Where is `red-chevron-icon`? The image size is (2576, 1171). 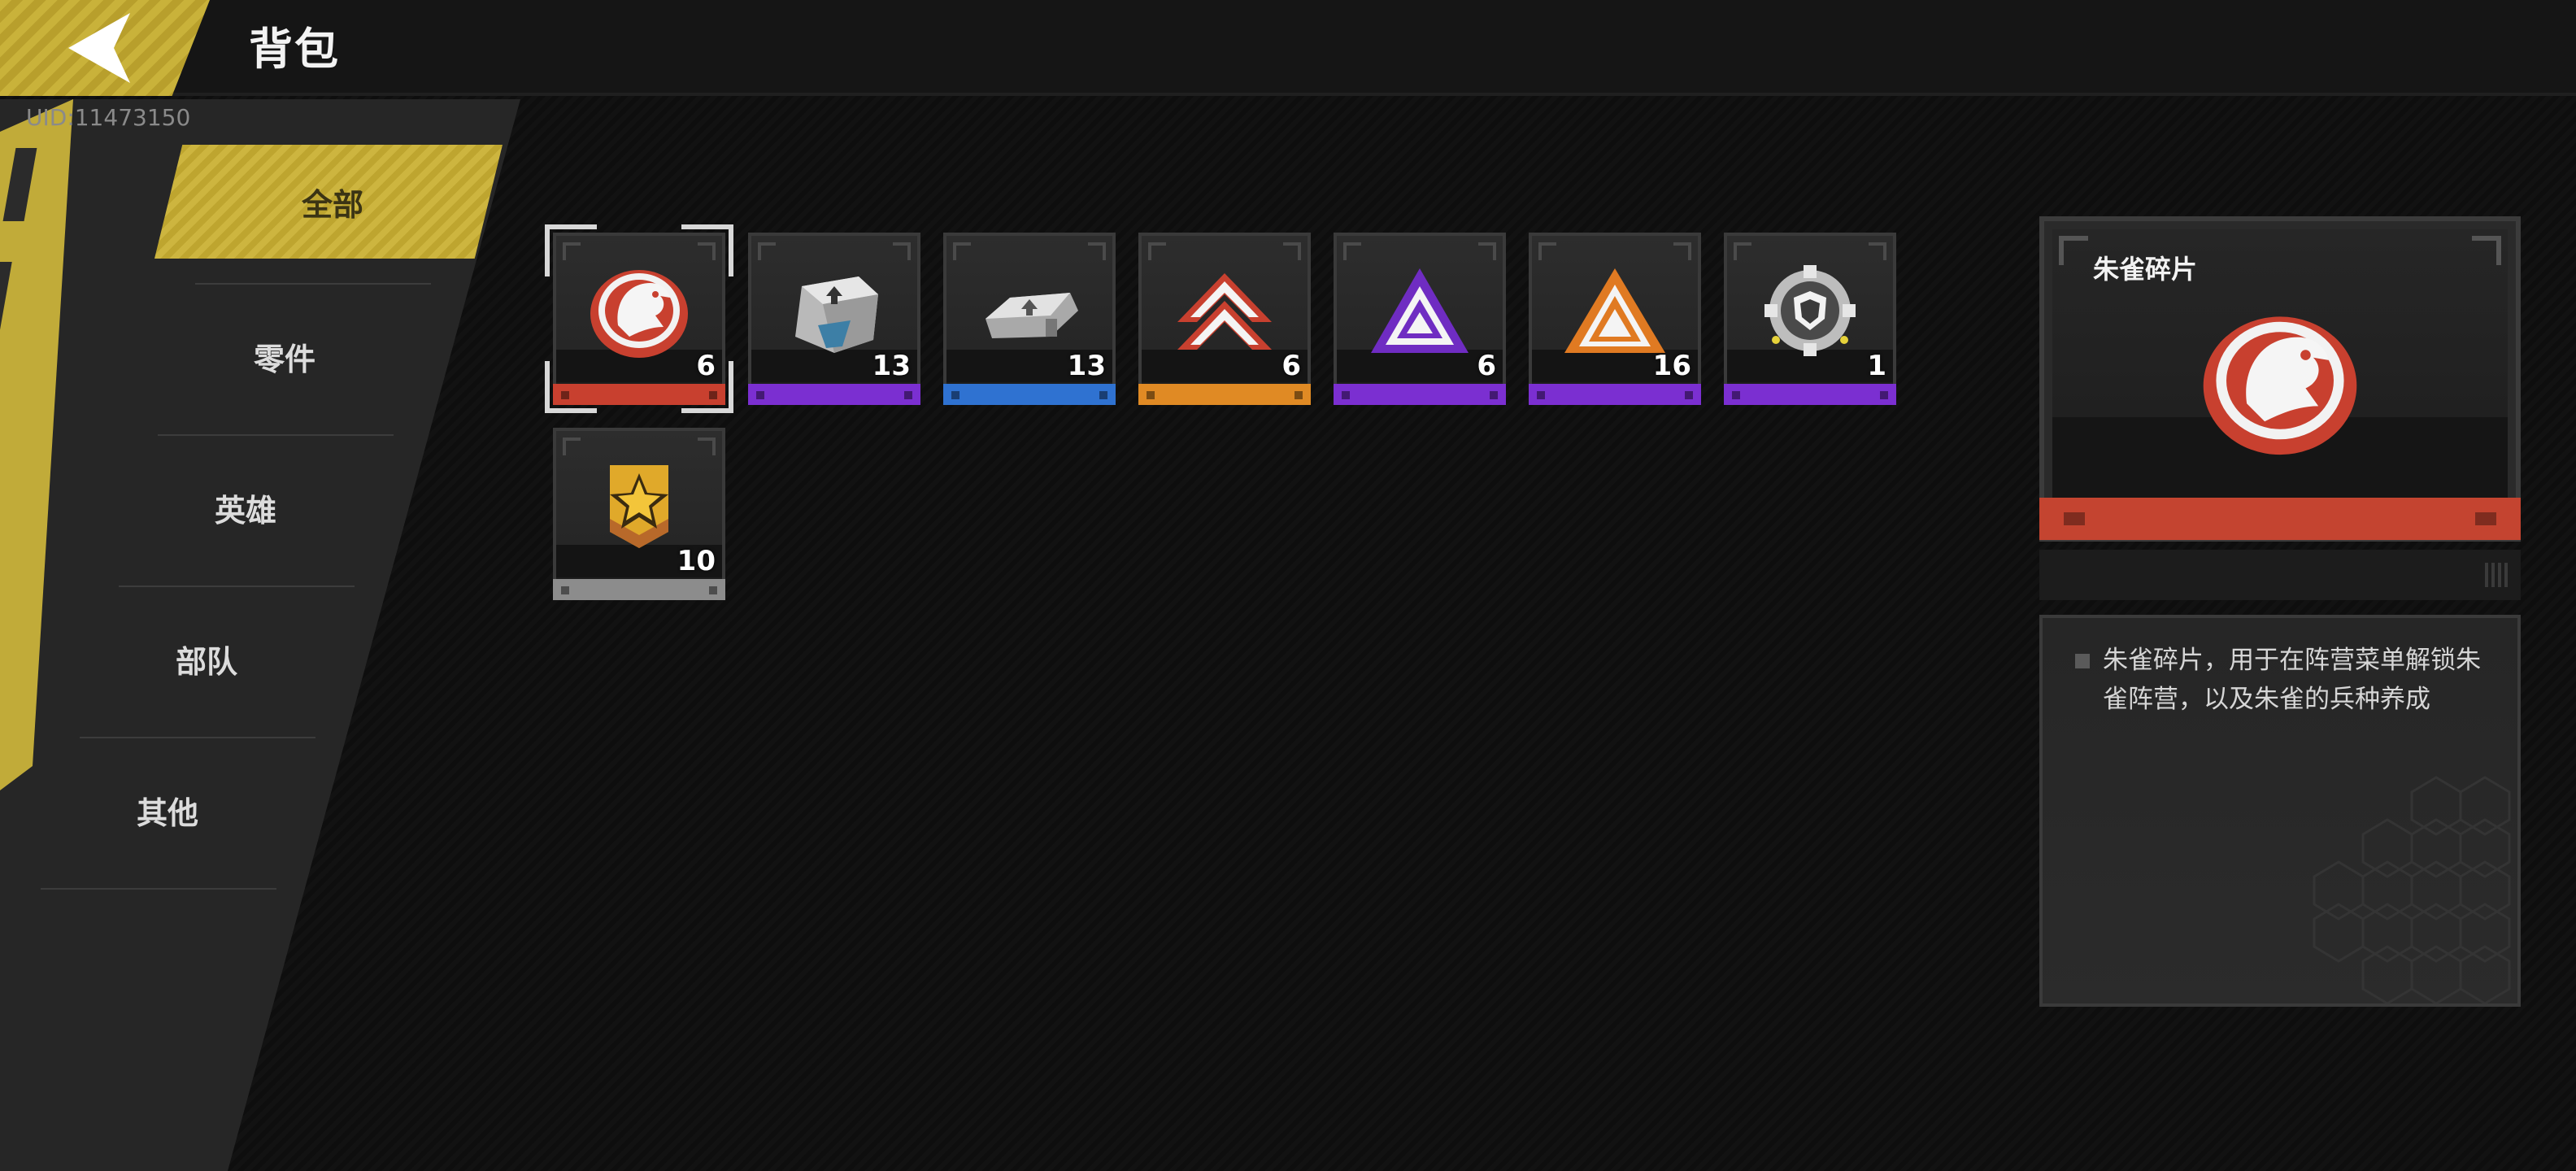 red-chevron-icon is located at coordinates (1225, 312).